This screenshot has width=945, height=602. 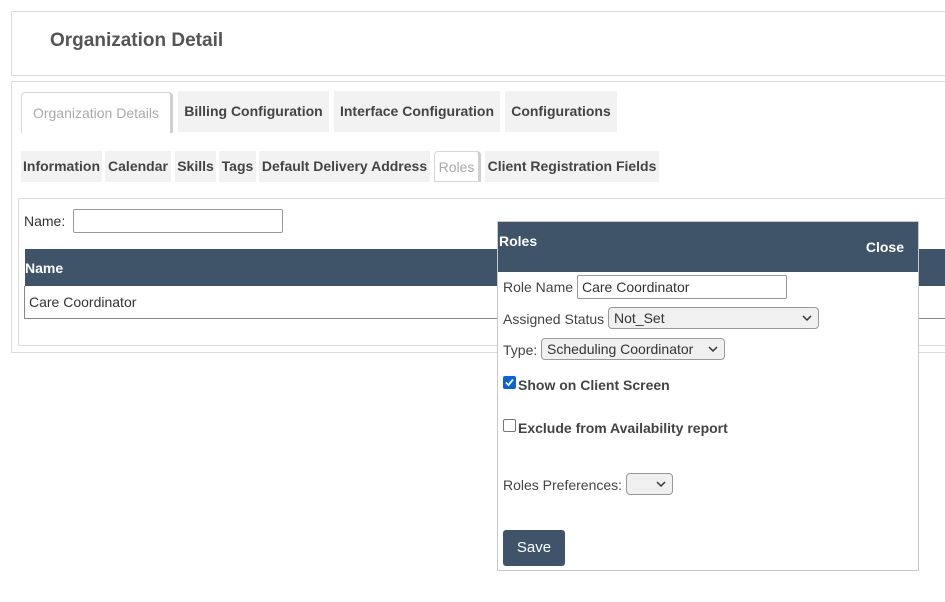 What do you see at coordinates (572, 166) in the screenshot?
I see `subtab-client-registration-fields: Client Registration Fields` at bounding box center [572, 166].